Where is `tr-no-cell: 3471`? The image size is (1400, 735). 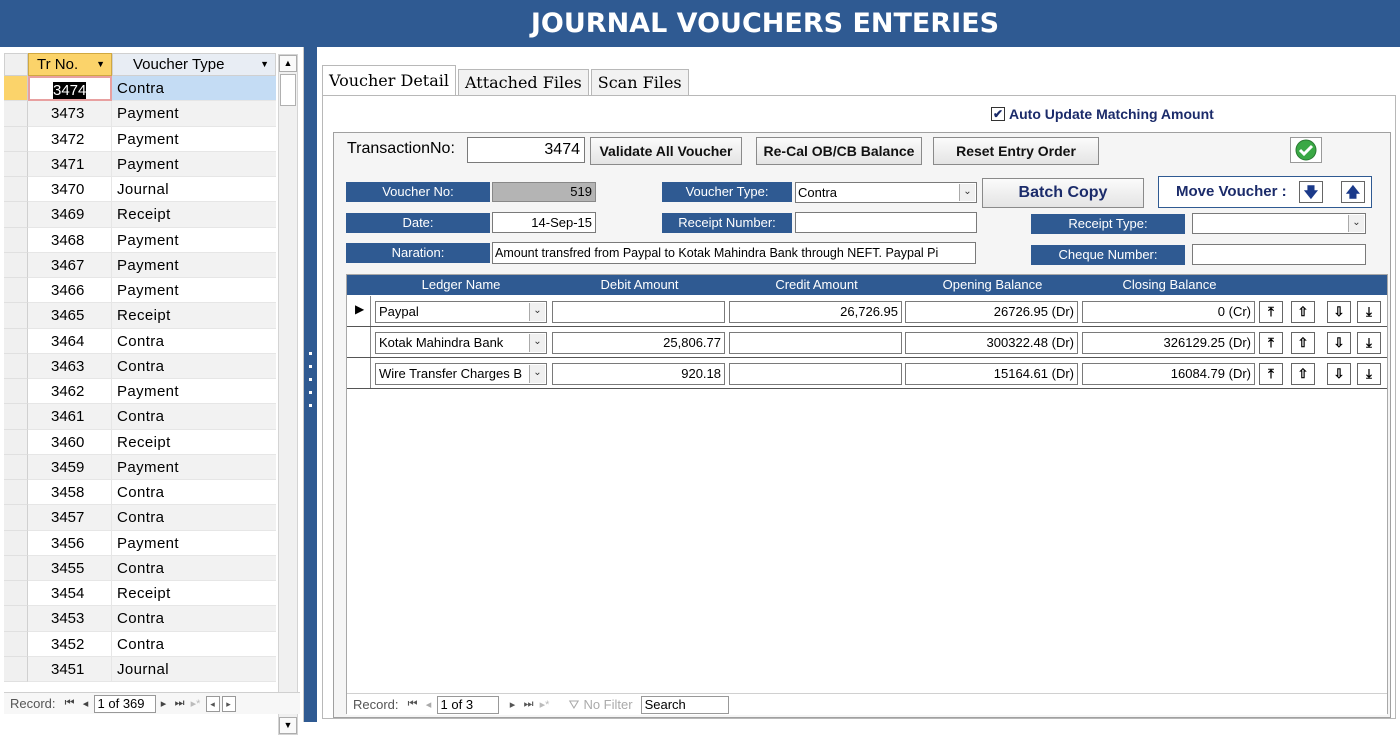
tr-no-cell: 3471 is located at coordinates (70, 164).